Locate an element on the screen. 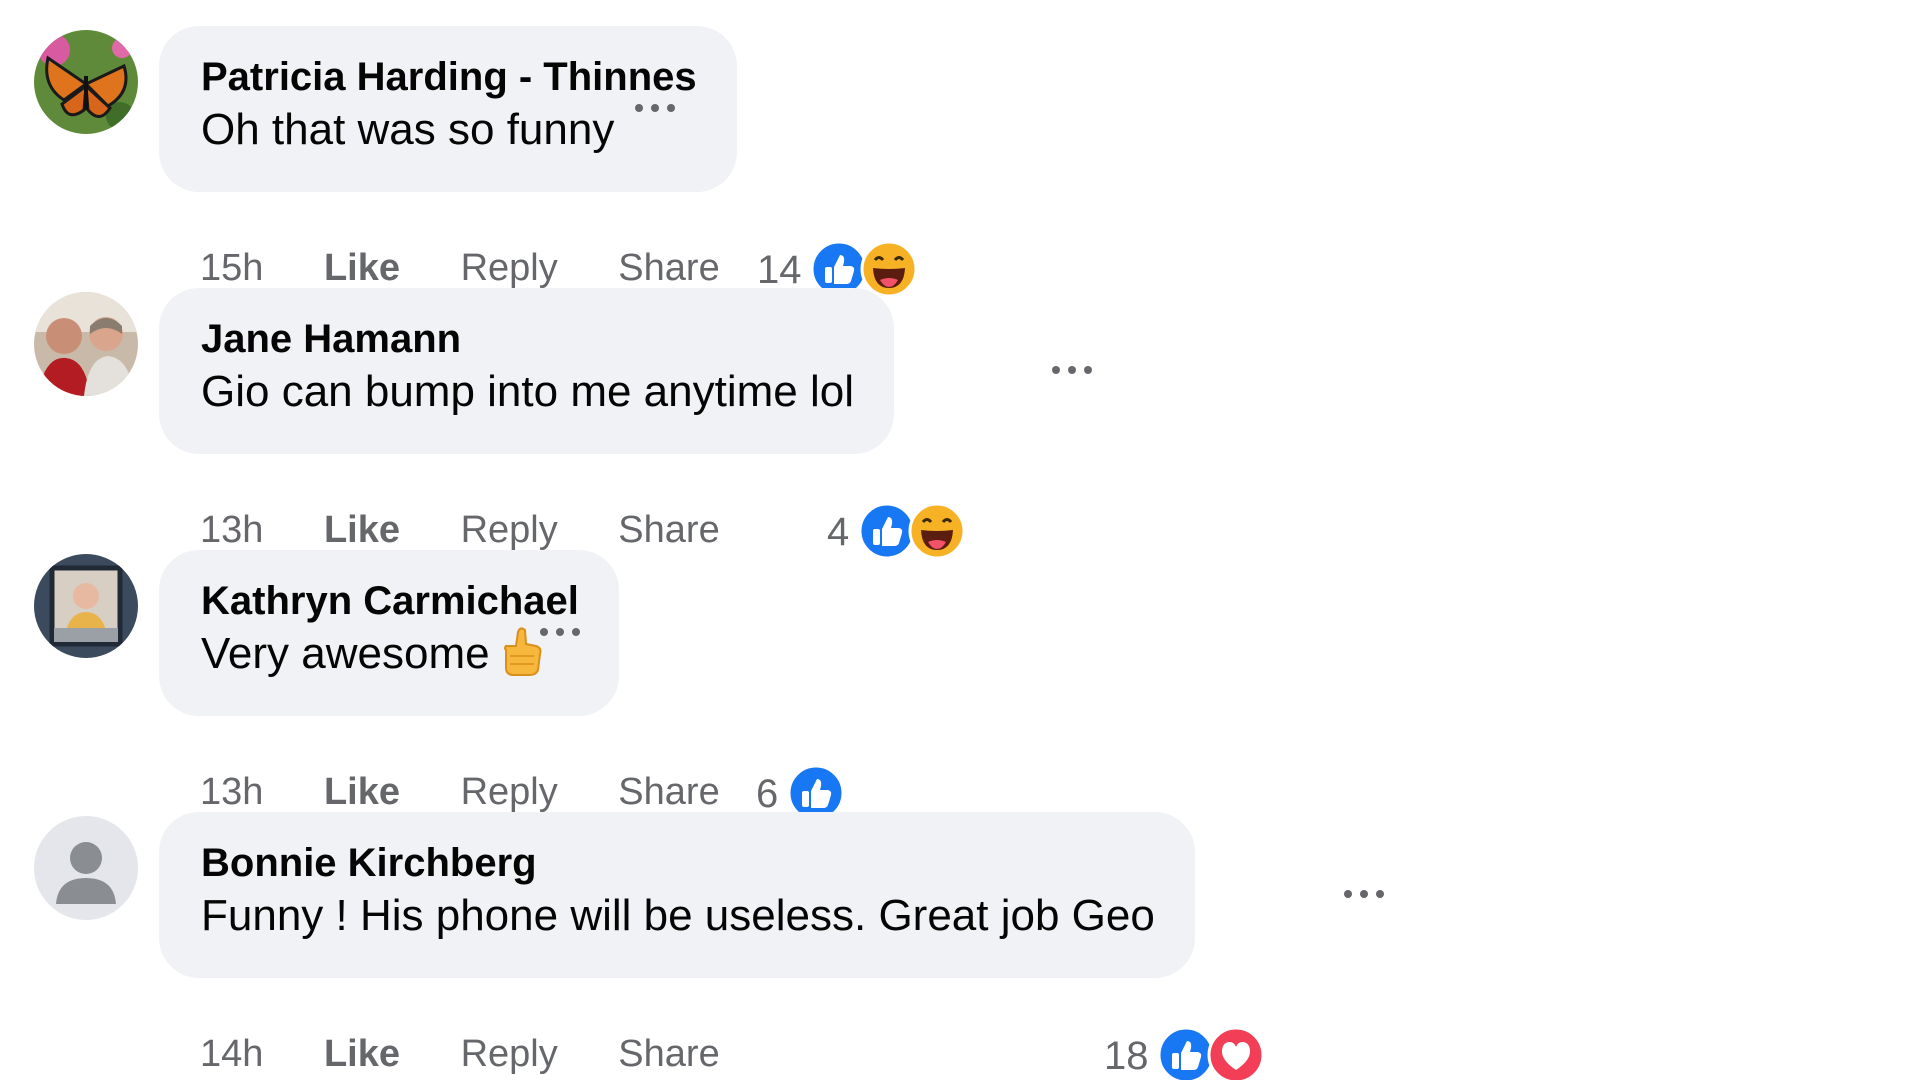 The height and width of the screenshot is (1080, 1920). comment-timestamp: 14h is located at coordinates (231, 1052).